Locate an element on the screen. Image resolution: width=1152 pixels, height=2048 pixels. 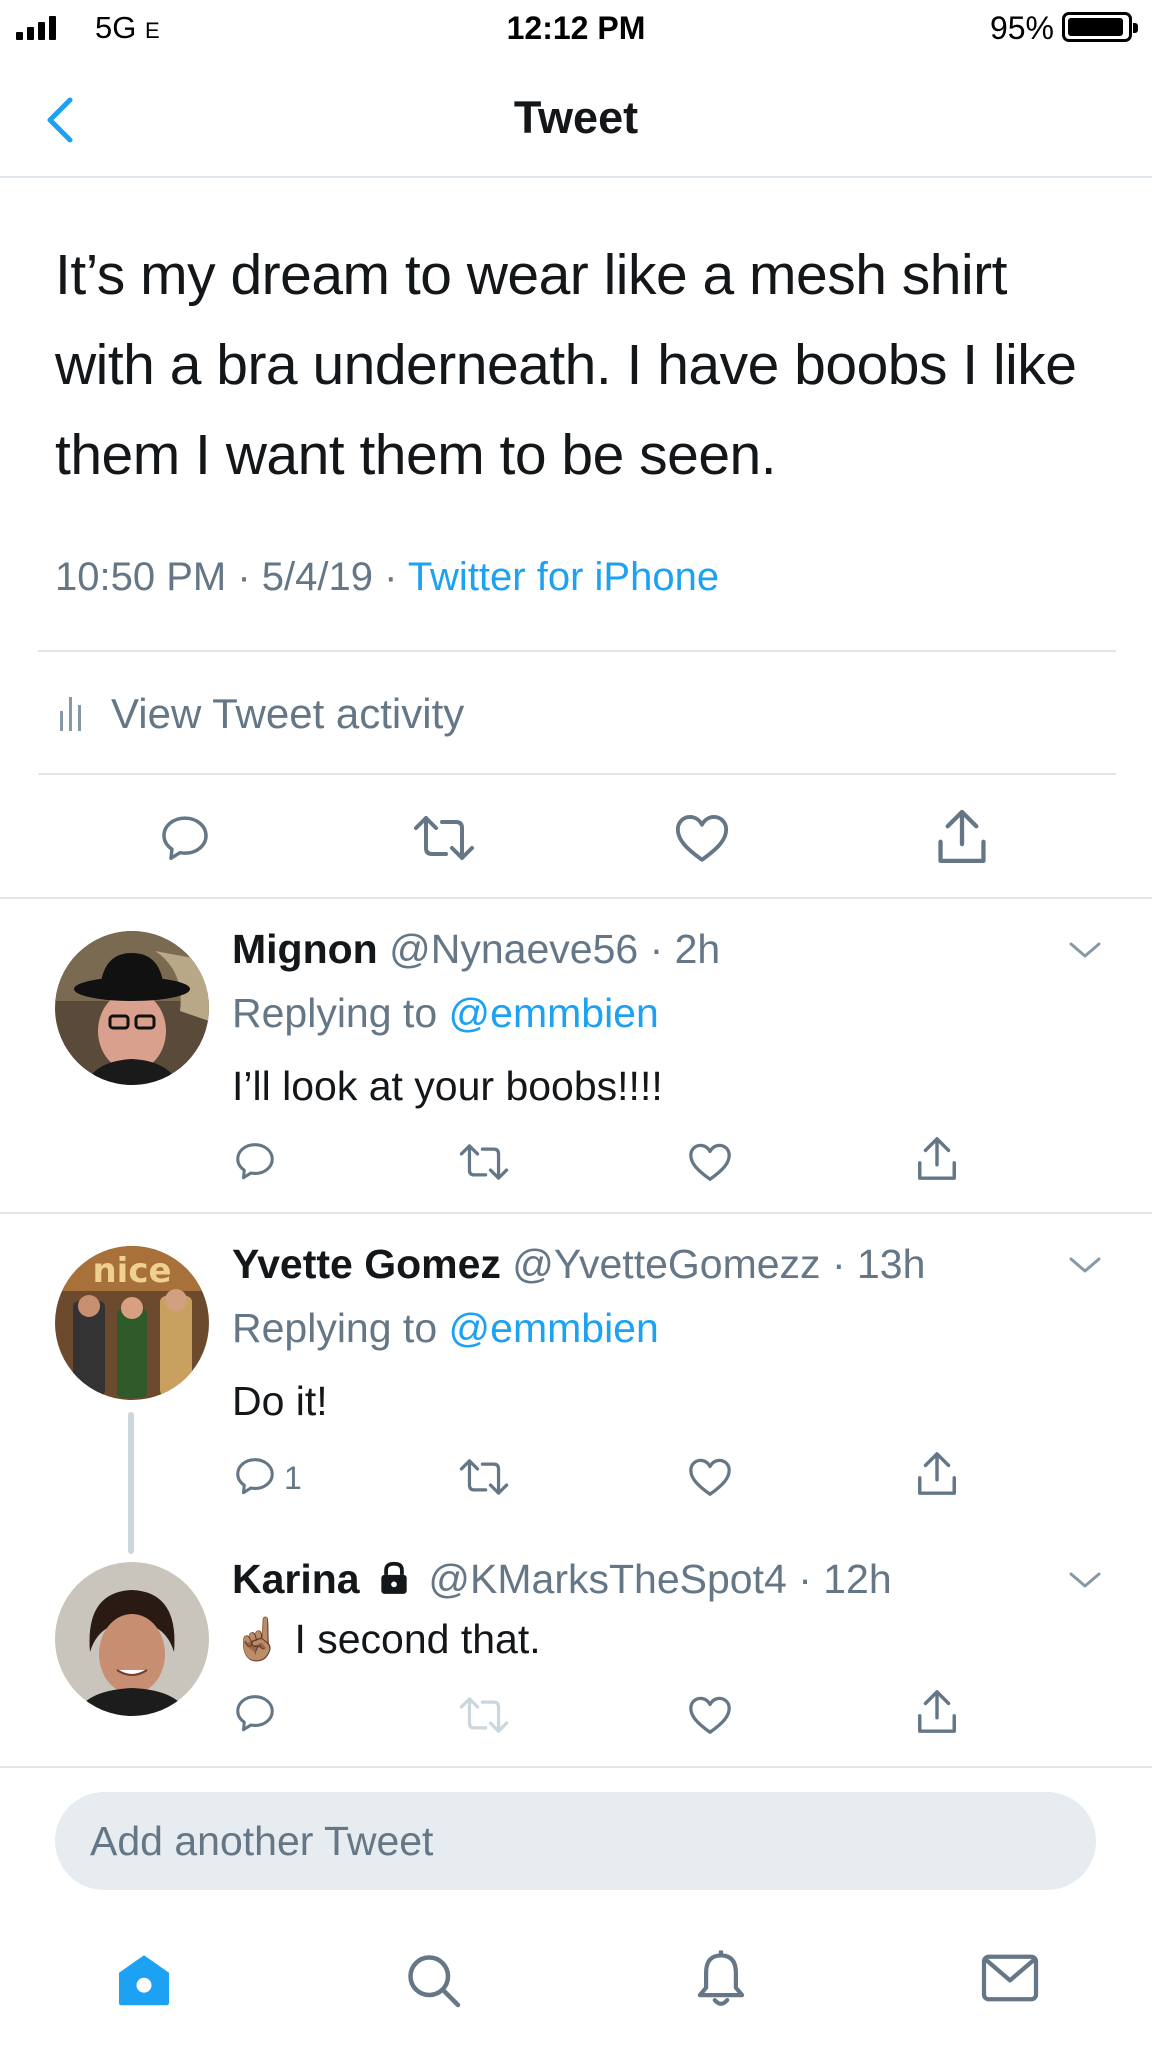
tweet-source-link: Twitter for iPhone is located at coordinates (563, 577).